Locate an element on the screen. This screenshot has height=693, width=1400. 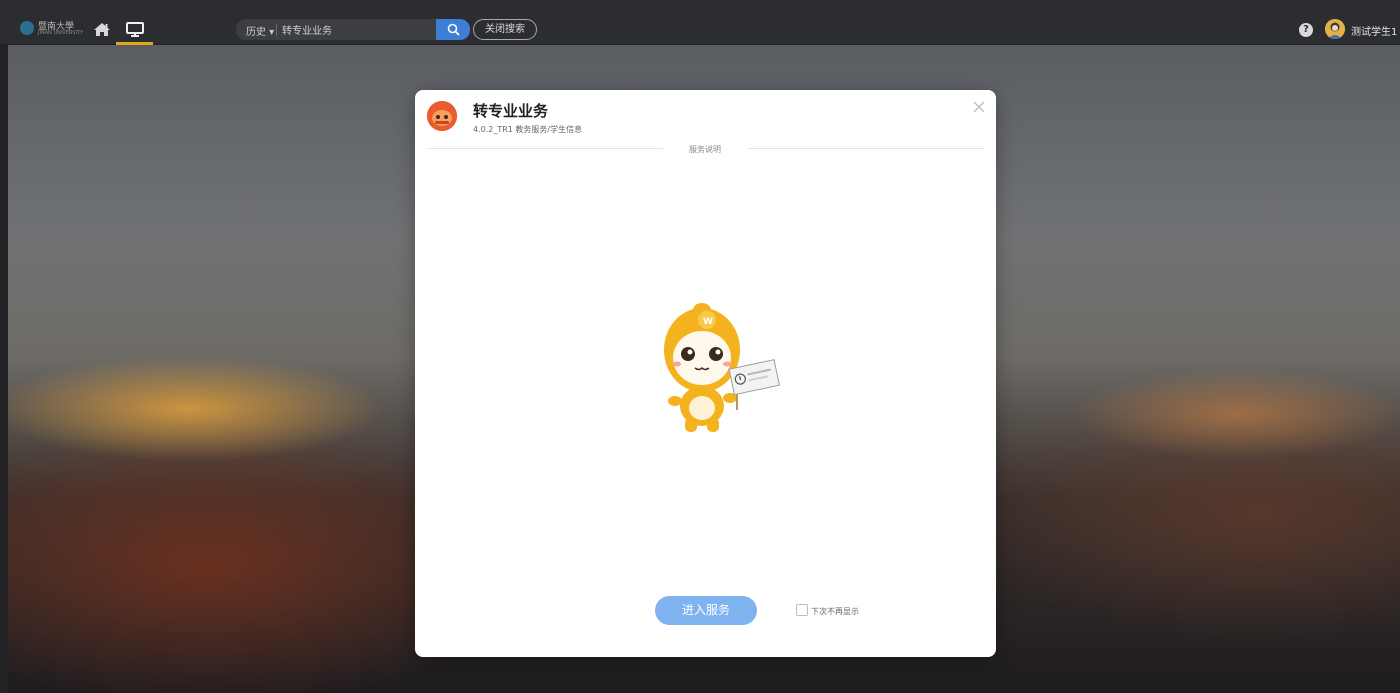
avatar is located at coordinates (1335, 29).